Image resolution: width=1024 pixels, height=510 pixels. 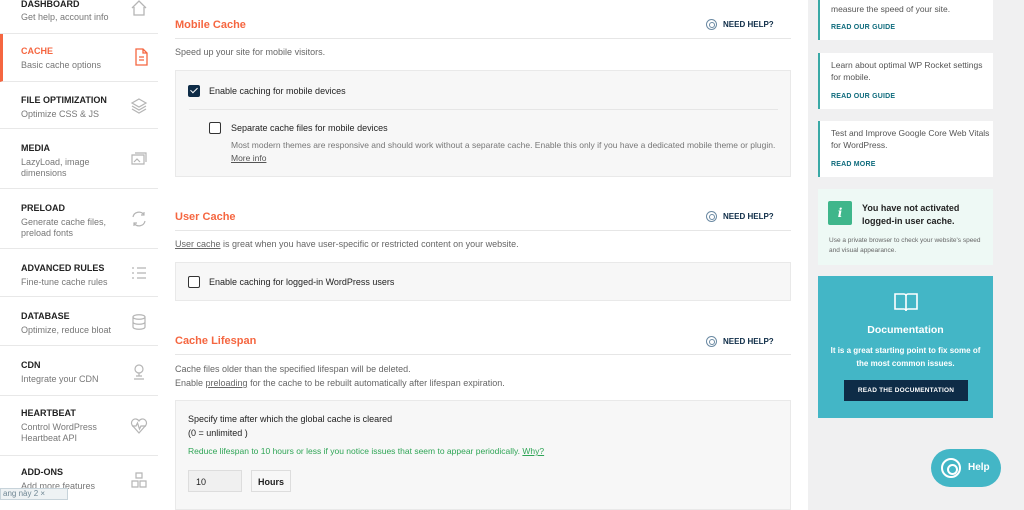 I want to click on translation-popup-fragment: ang này 2 ×, so click(x=34, y=494).